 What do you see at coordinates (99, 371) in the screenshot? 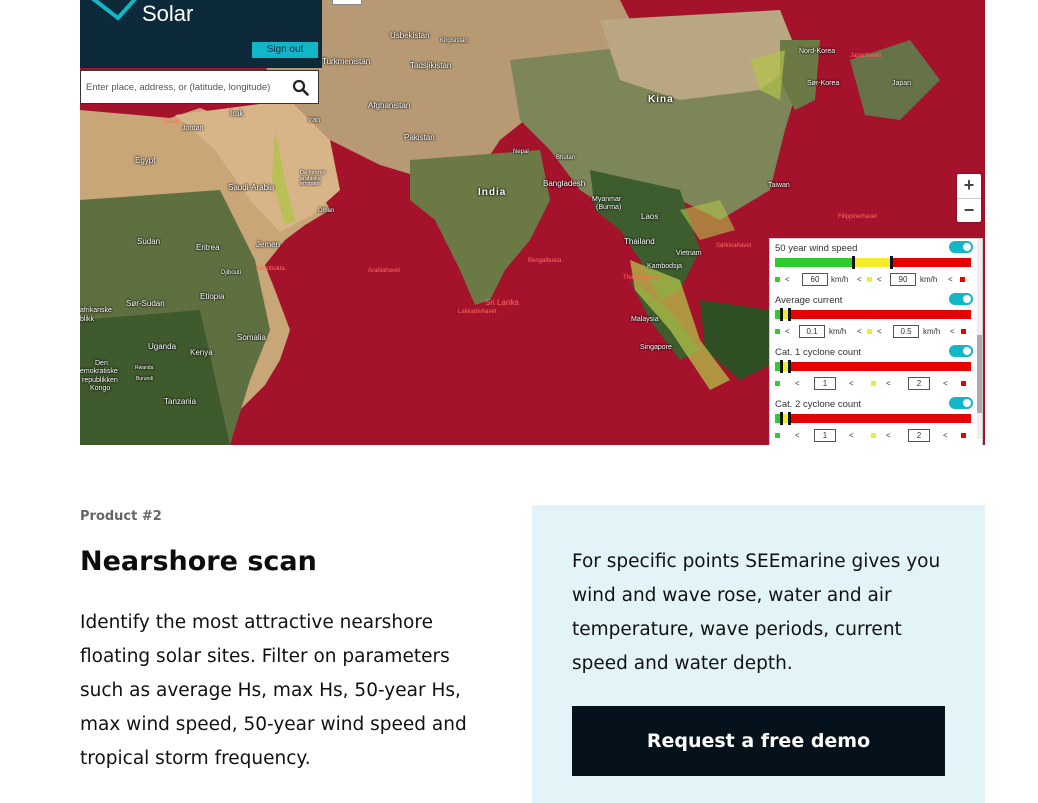
I see `map-label: emokratiske` at bounding box center [99, 371].